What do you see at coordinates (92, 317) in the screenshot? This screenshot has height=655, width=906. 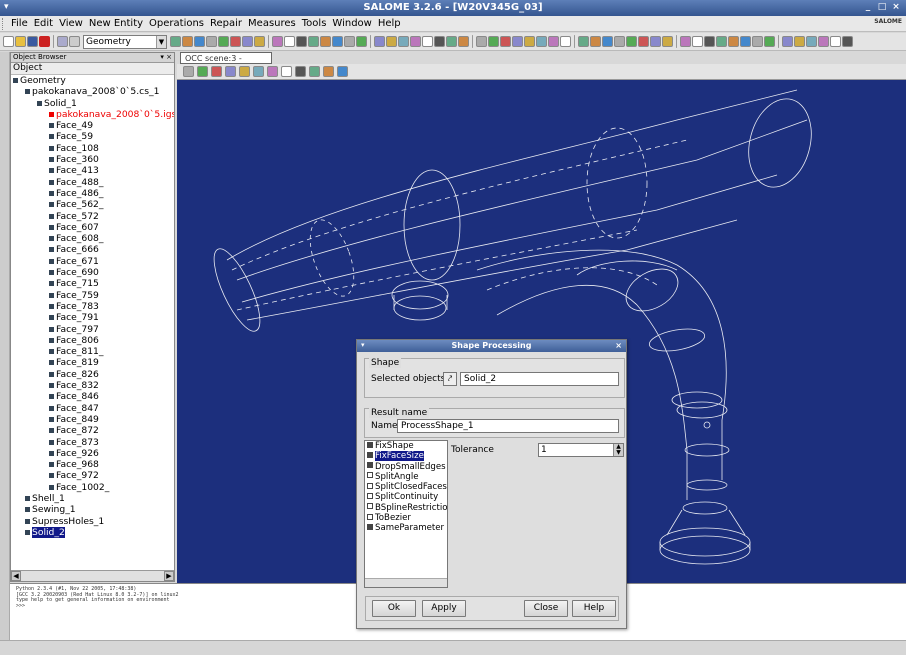 I see `tree-item: Face_791` at bounding box center [92, 317].